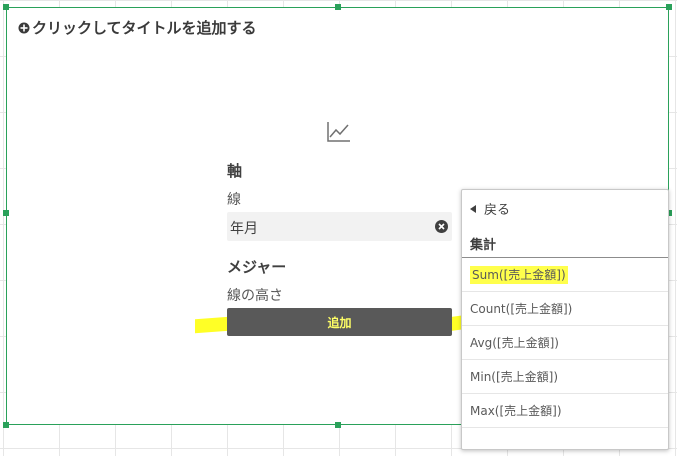 The width and height of the screenshot is (677, 456). I want to click on line-chart-icon, so click(338, 132).